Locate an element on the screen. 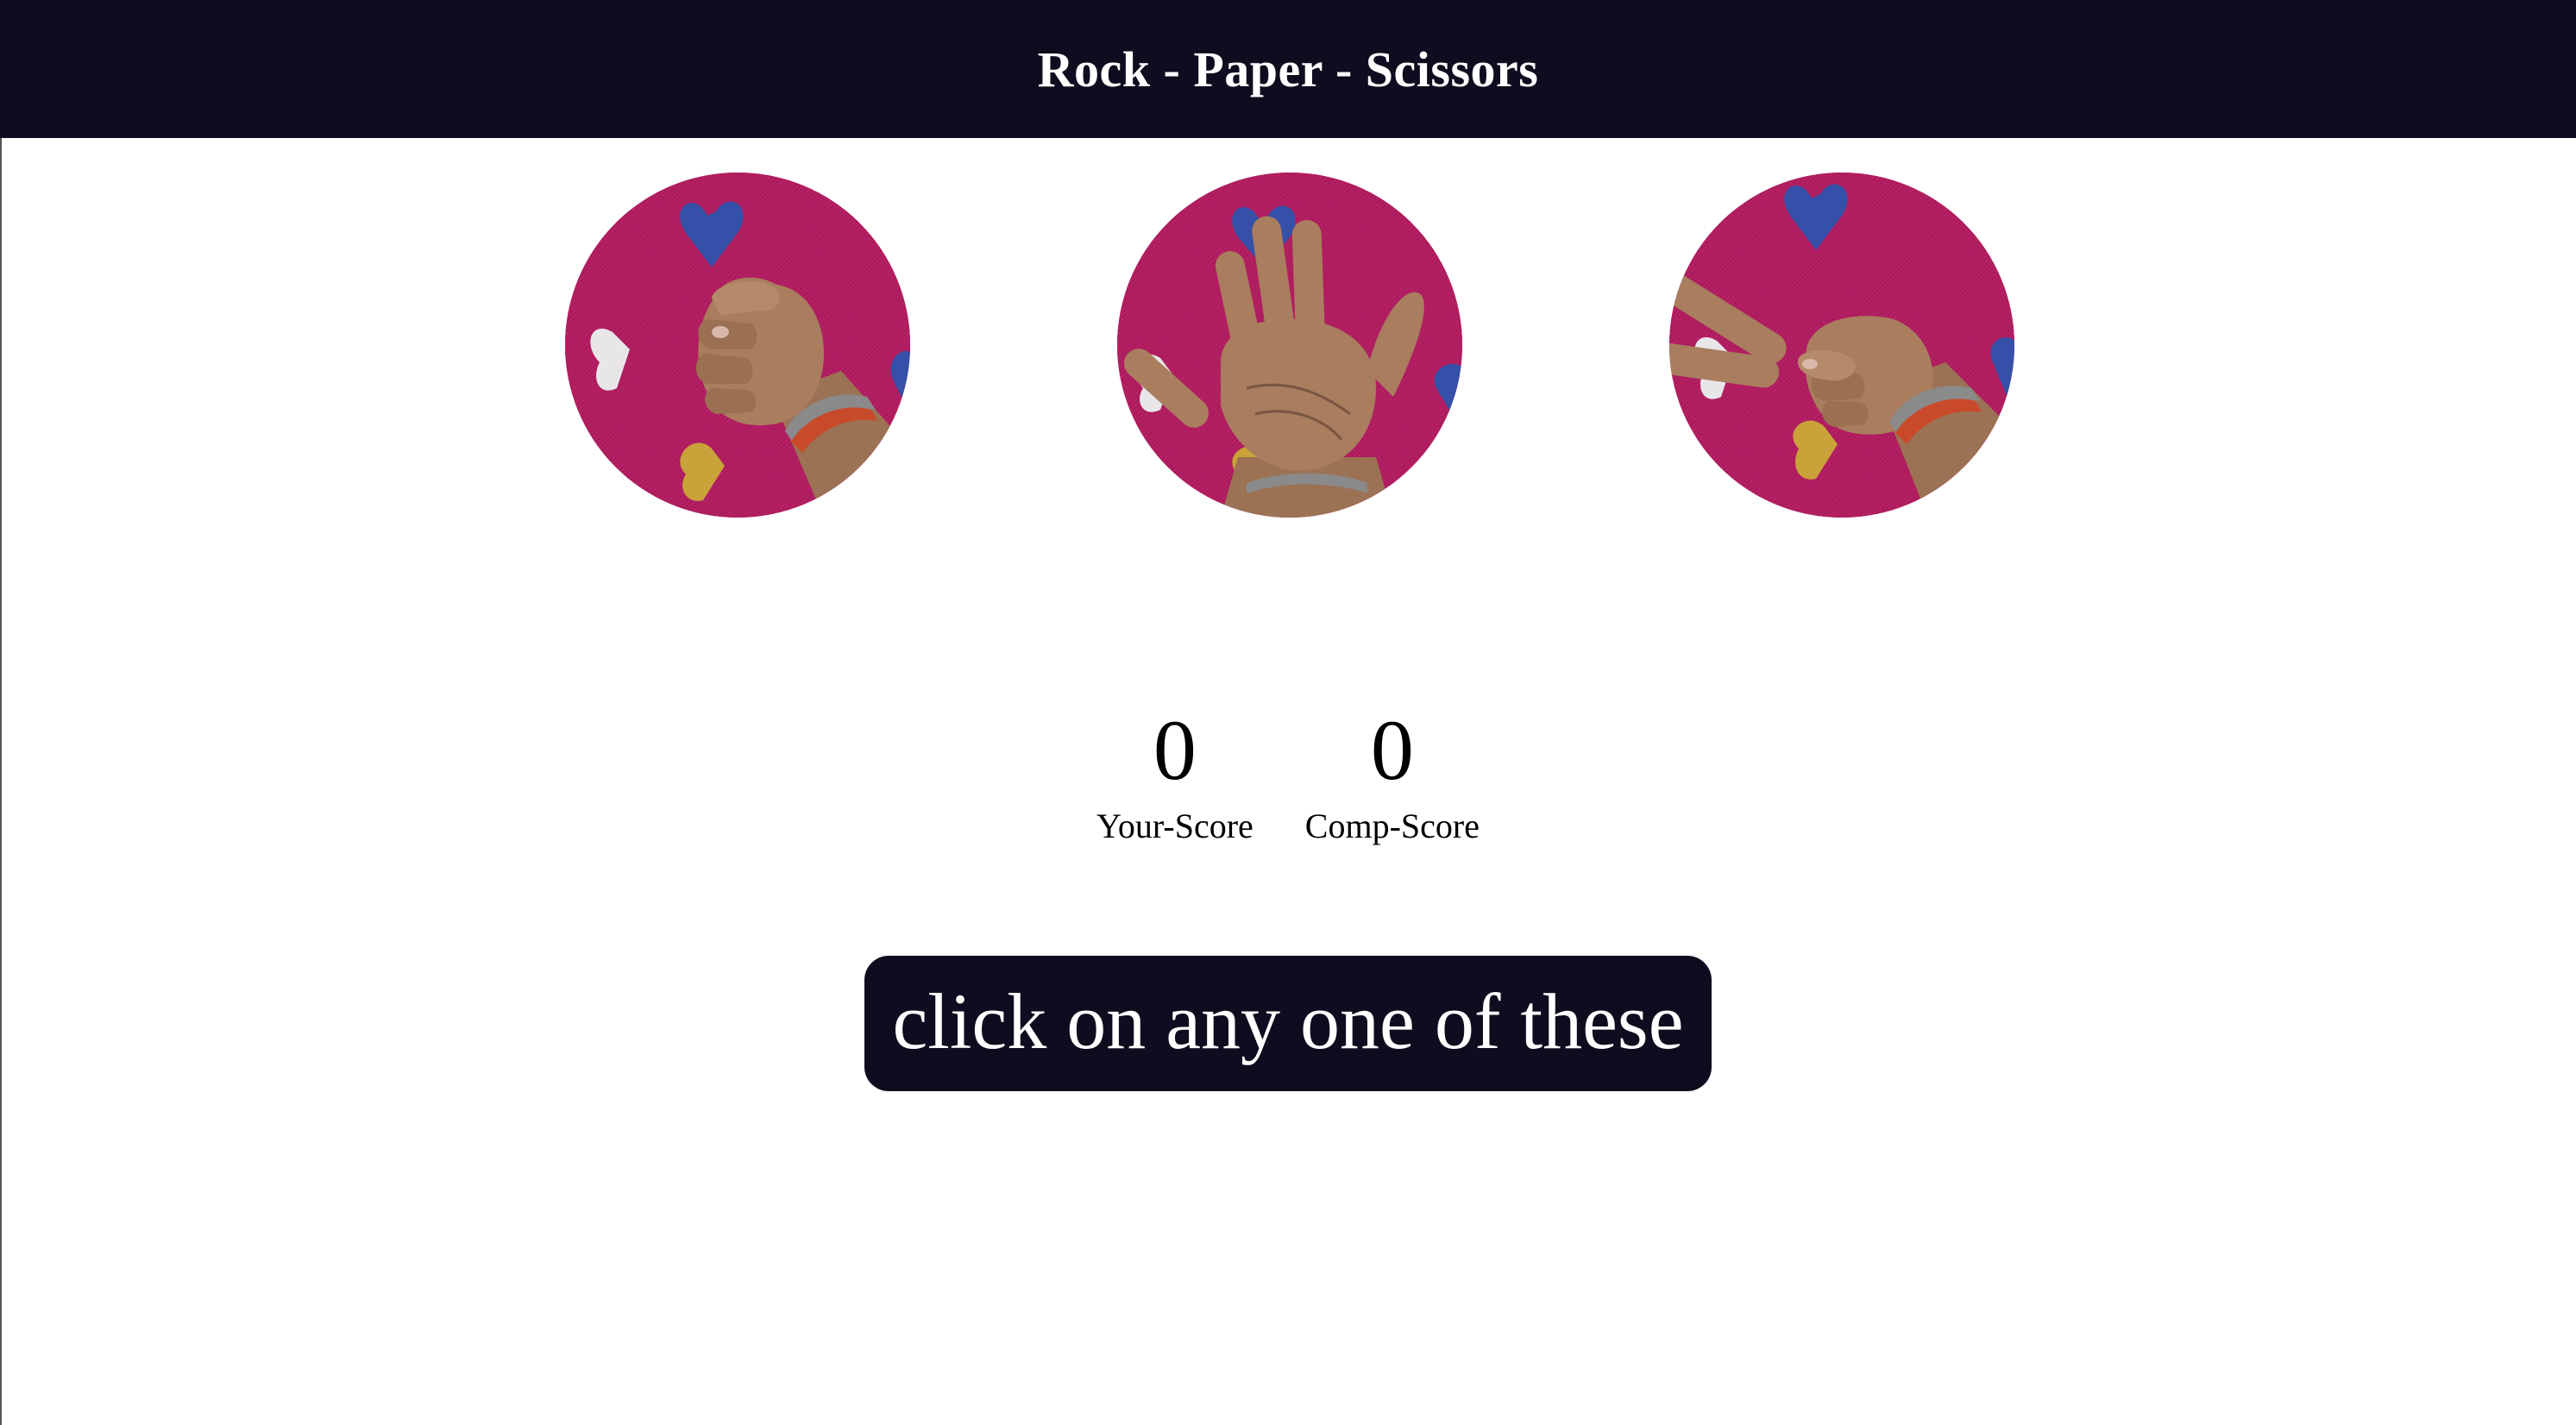  game-title: Rock - Paper - Scissors is located at coordinates (1288, 69).